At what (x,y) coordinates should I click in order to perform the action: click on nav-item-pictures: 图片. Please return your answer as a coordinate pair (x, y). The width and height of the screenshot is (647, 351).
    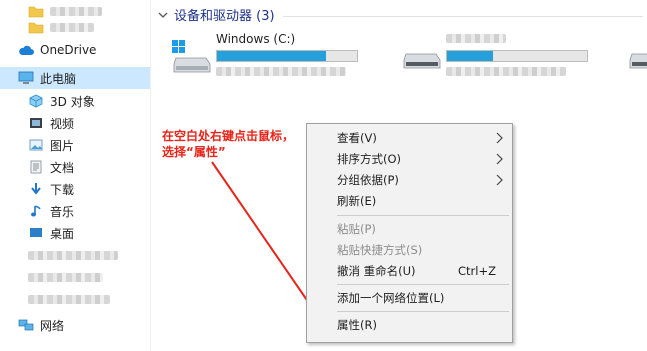
    Looking at the image, I should click on (75, 145).